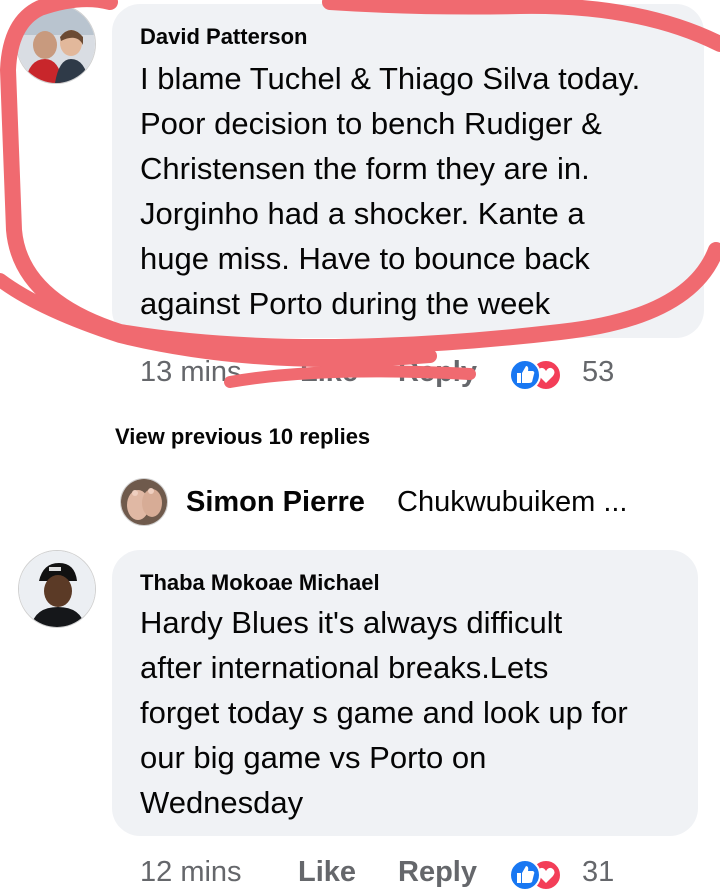  I want to click on reaction-count: 53, so click(598, 372).